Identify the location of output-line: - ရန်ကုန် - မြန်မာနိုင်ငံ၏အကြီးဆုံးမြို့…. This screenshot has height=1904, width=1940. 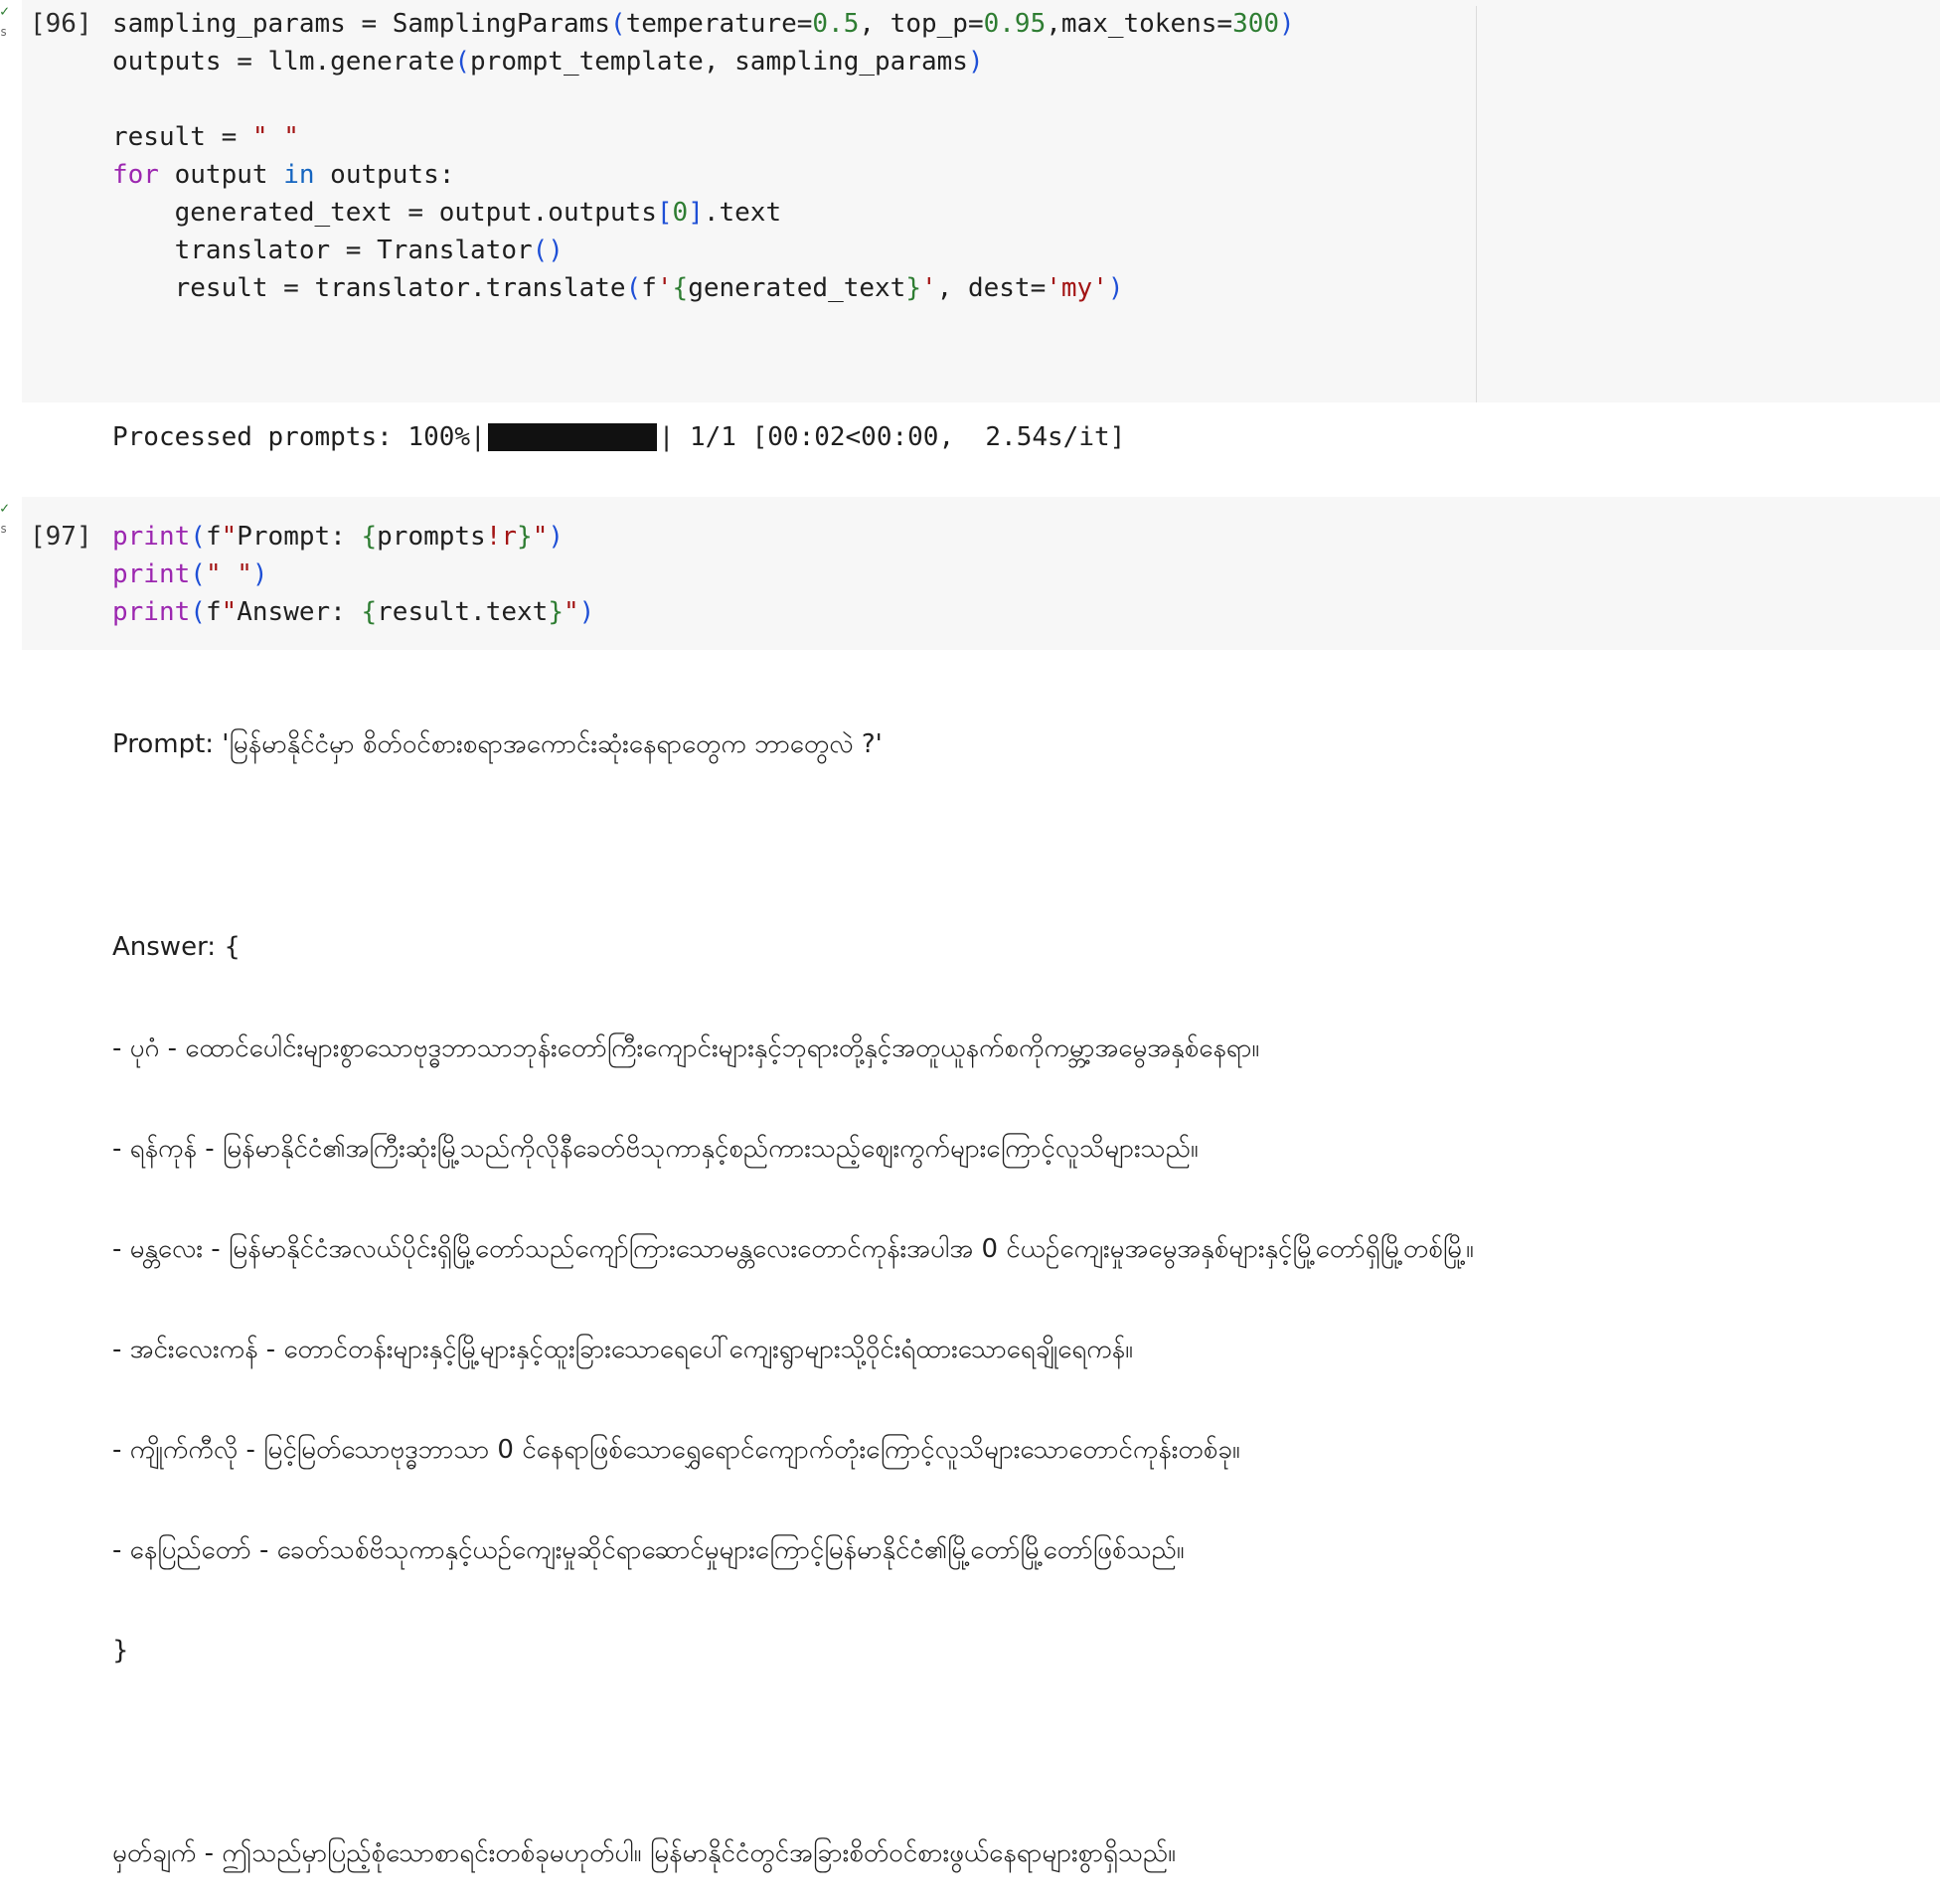
(655, 1149).